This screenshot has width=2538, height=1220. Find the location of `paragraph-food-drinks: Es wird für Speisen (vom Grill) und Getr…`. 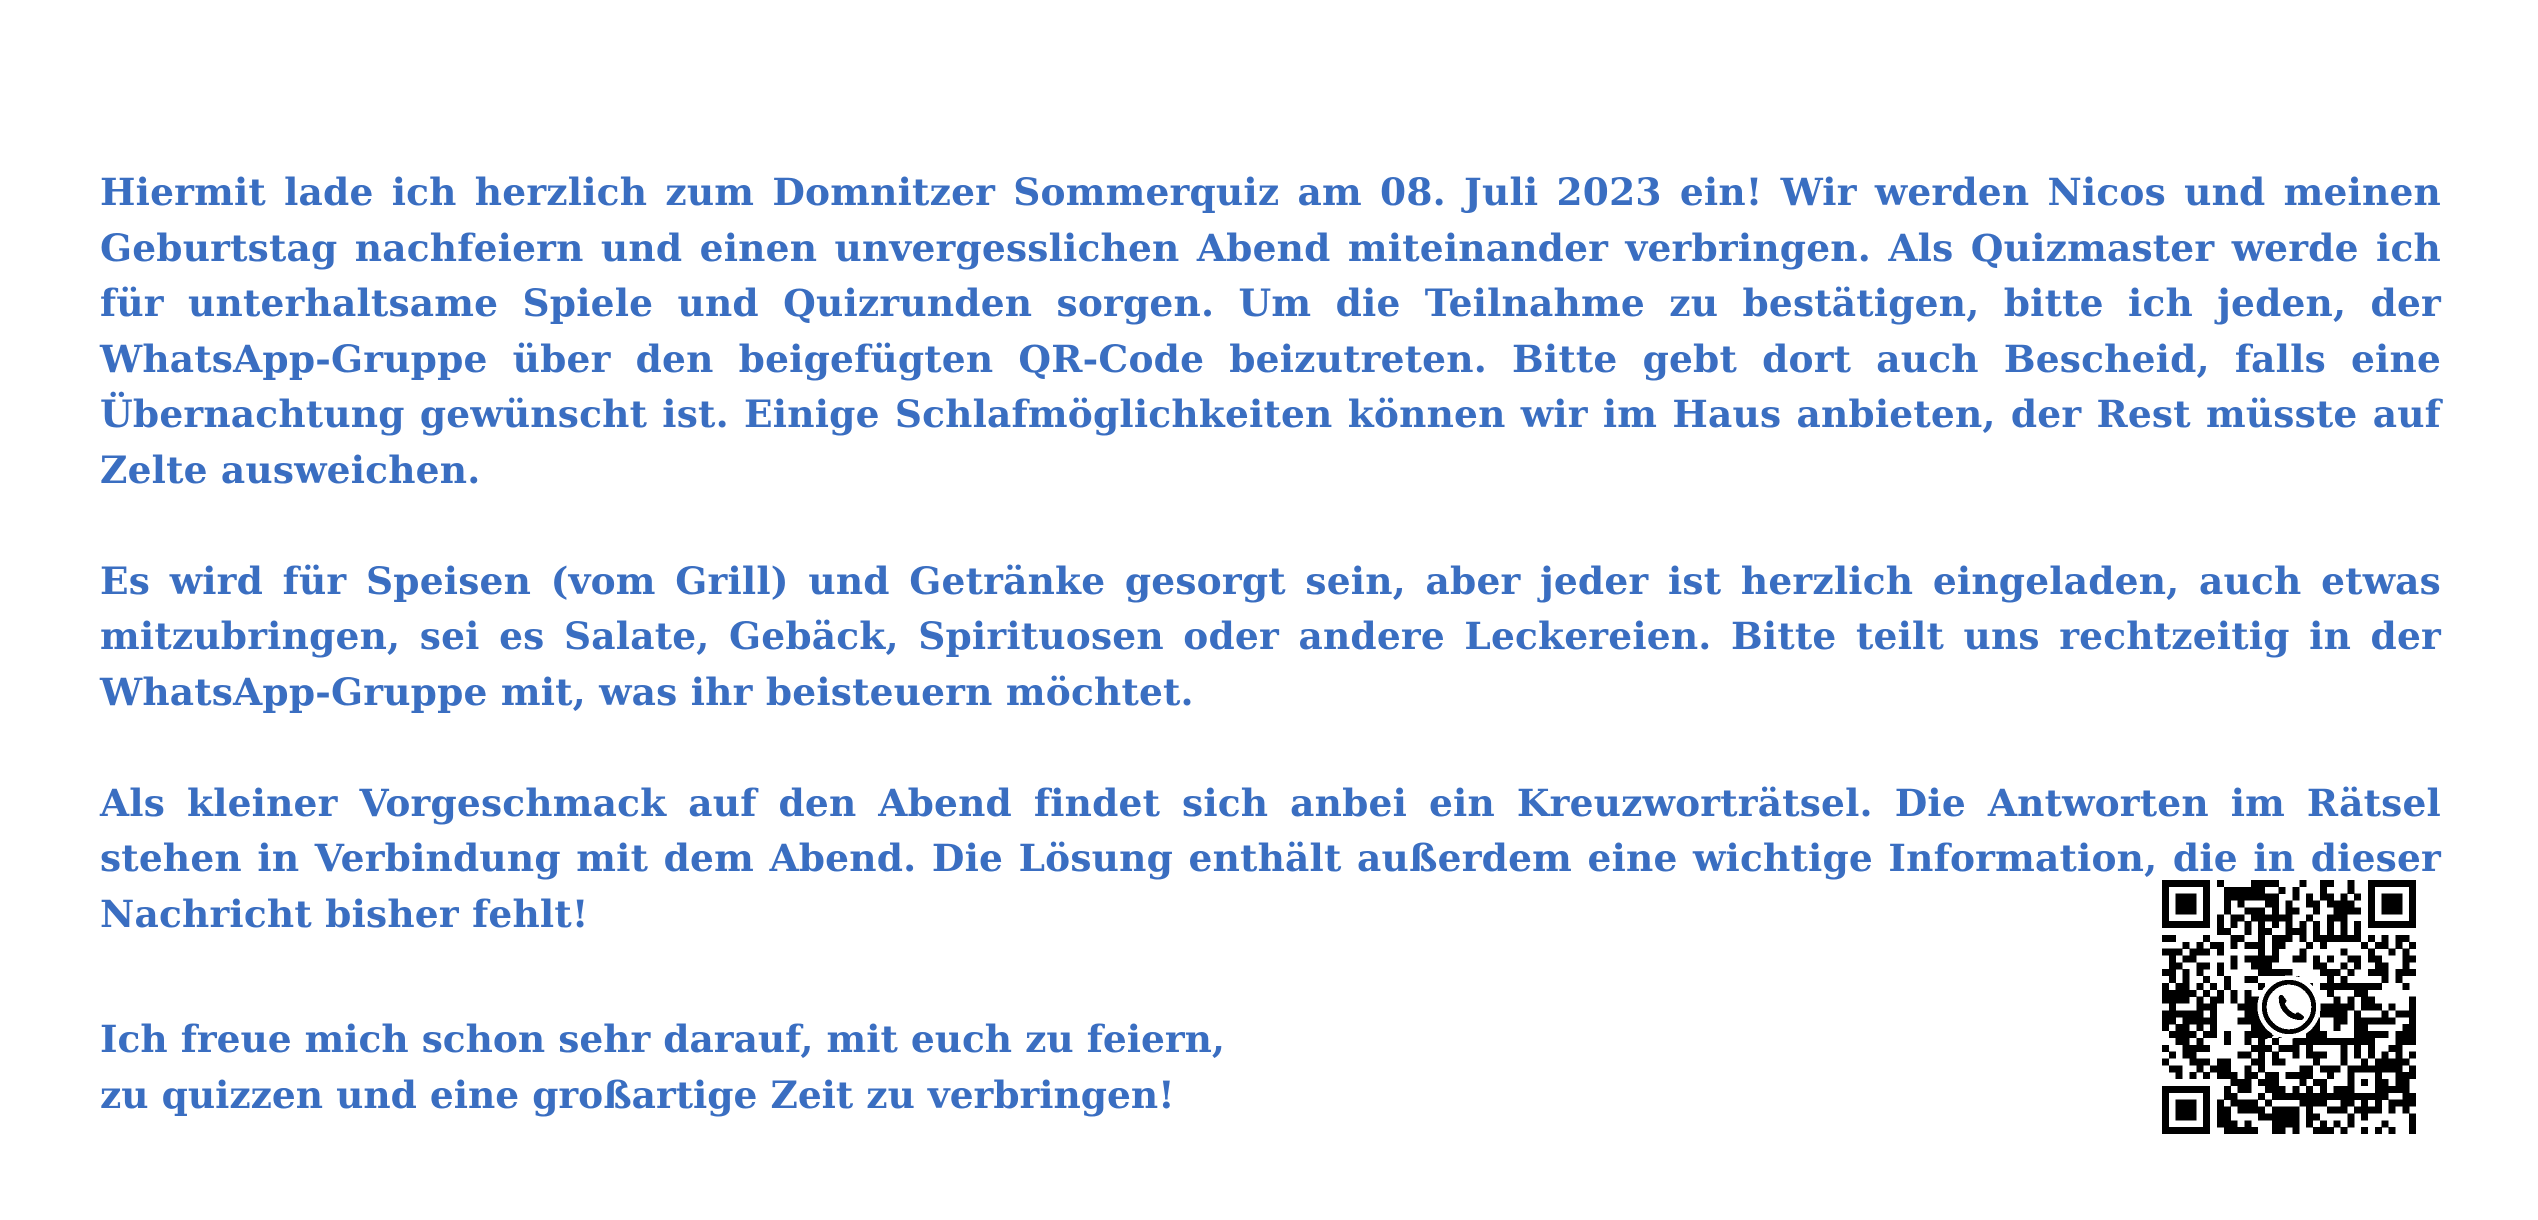

paragraph-food-drinks: Es wird für Speisen (vom Grill) und Getr… is located at coordinates (1270, 636).